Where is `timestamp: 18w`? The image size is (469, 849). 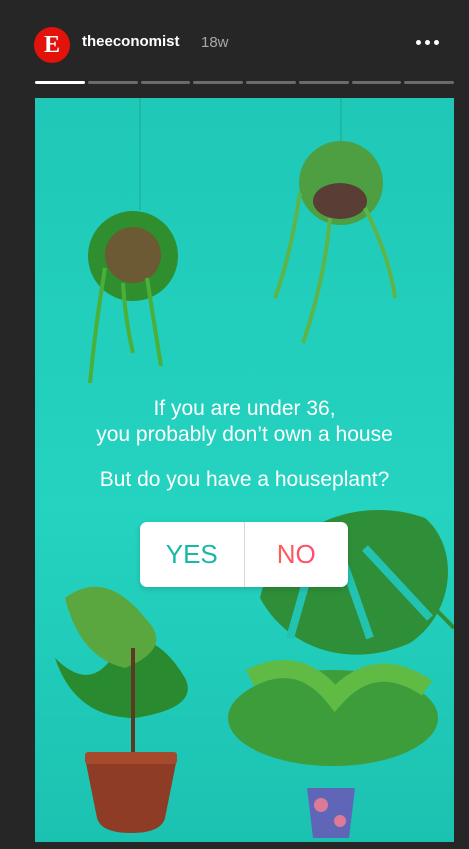
timestamp: 18w is located at coordinates (215, 42).